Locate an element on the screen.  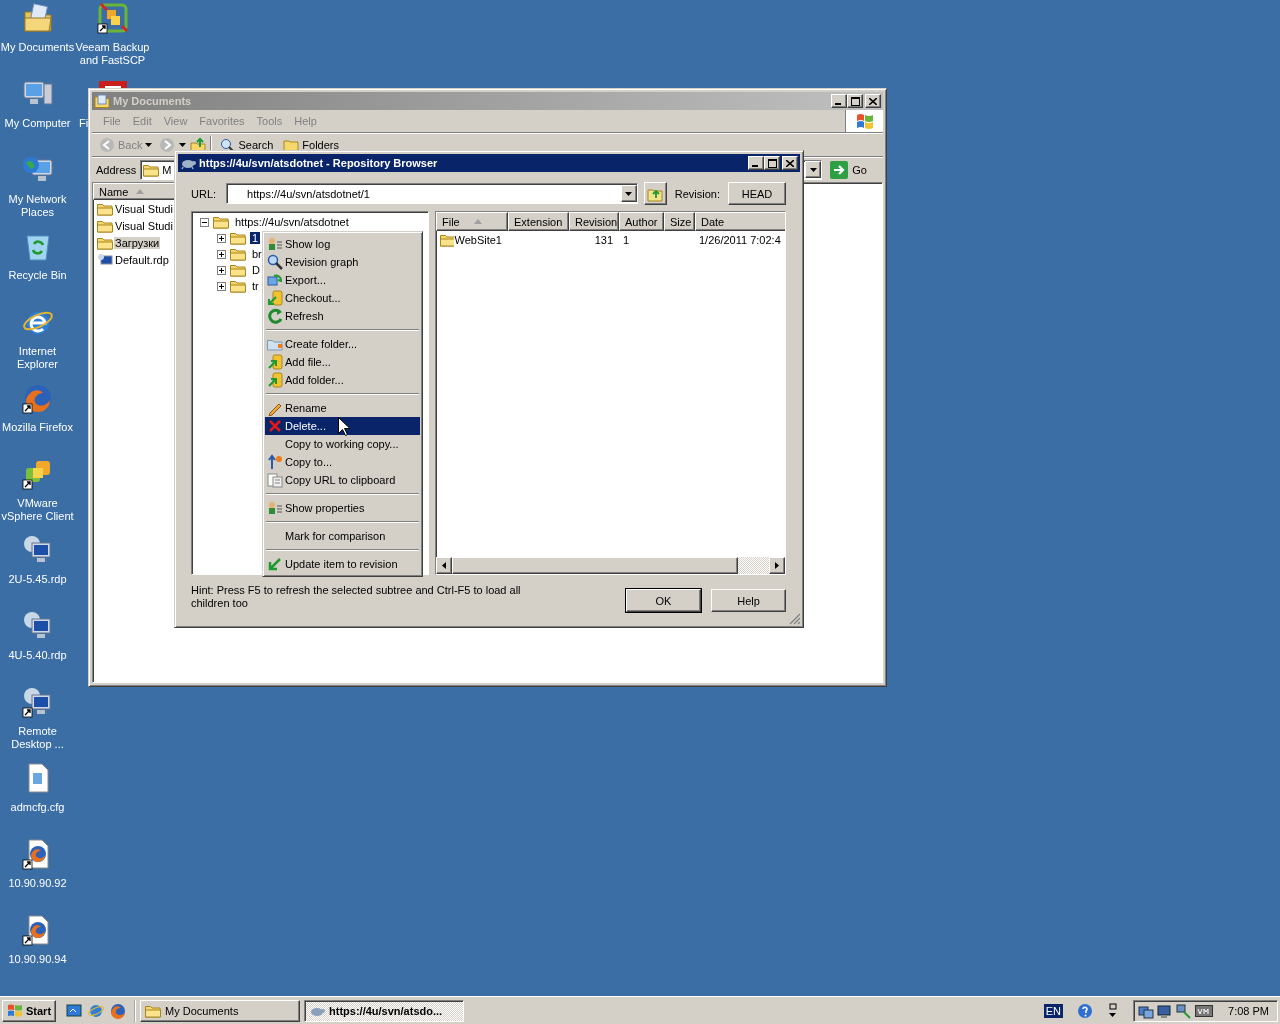
delete-icon is located at coordinates (275, 426).